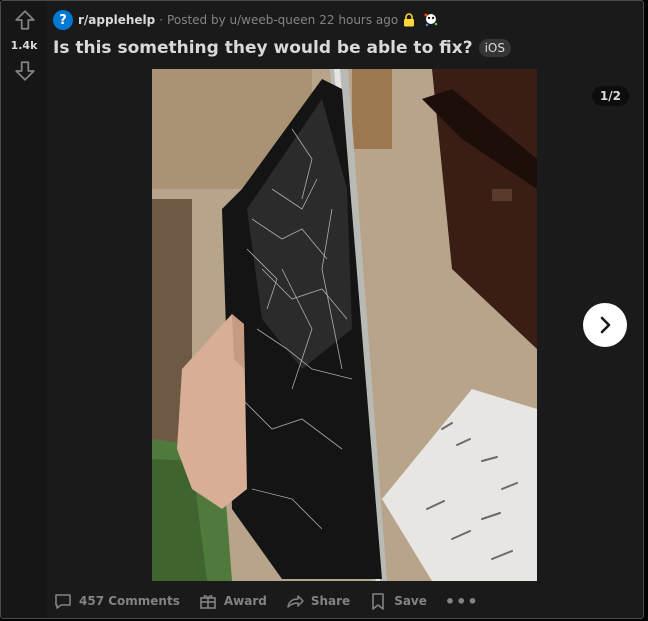  Describe the element at coordinates (462, 601) in the screenshot. I see `more-options-button: •••` at that location.